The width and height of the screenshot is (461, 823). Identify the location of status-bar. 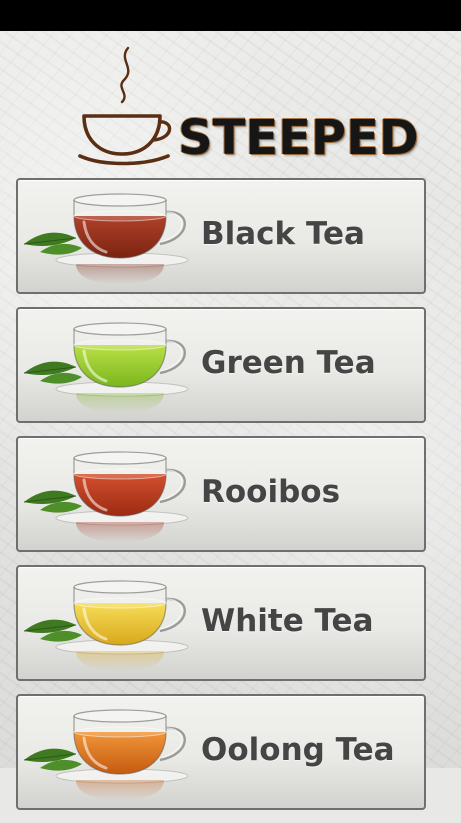
(230, 15).